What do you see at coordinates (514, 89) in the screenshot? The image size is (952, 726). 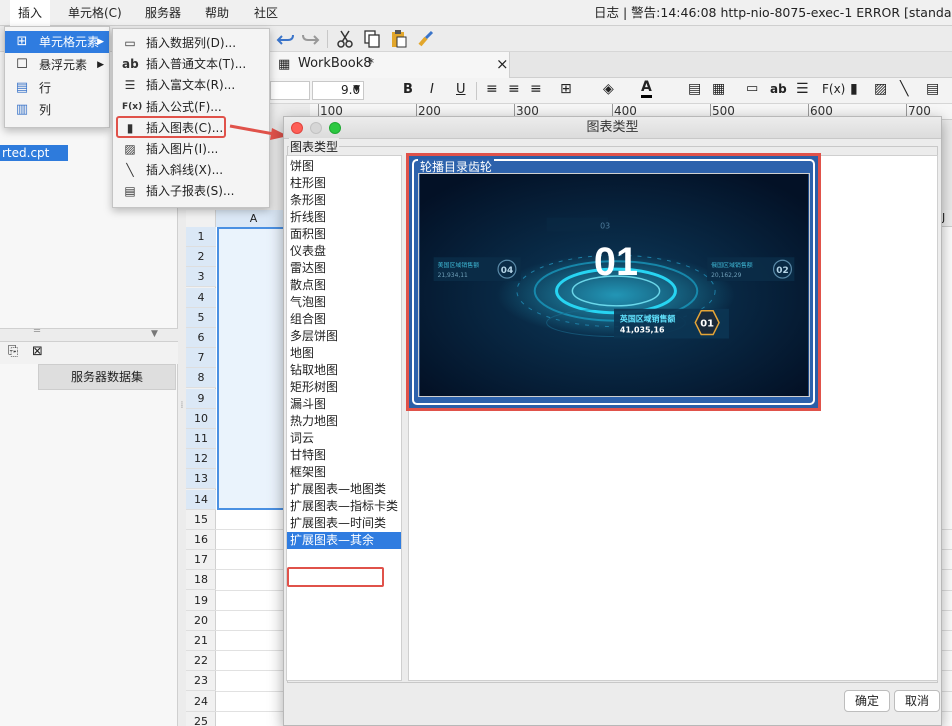 I see `align-center-icon: ≡` at bounding box center [514, 89].